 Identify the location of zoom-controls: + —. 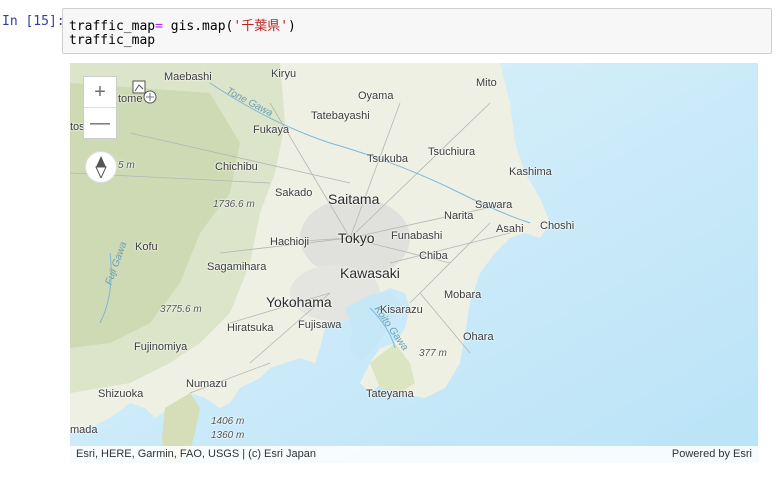
(100, 107).